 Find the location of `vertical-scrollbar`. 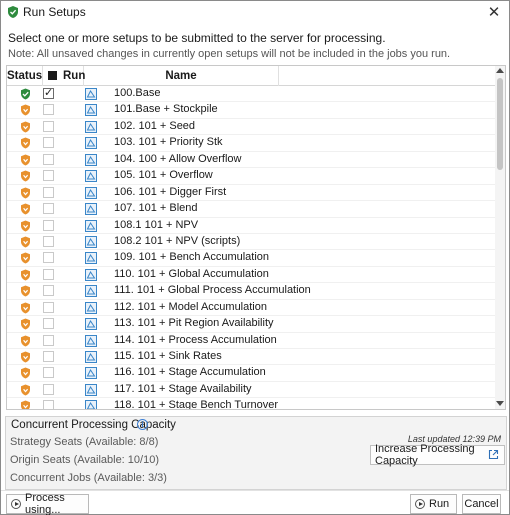

vertical-scrollbar is located at coordinates (500, 237).